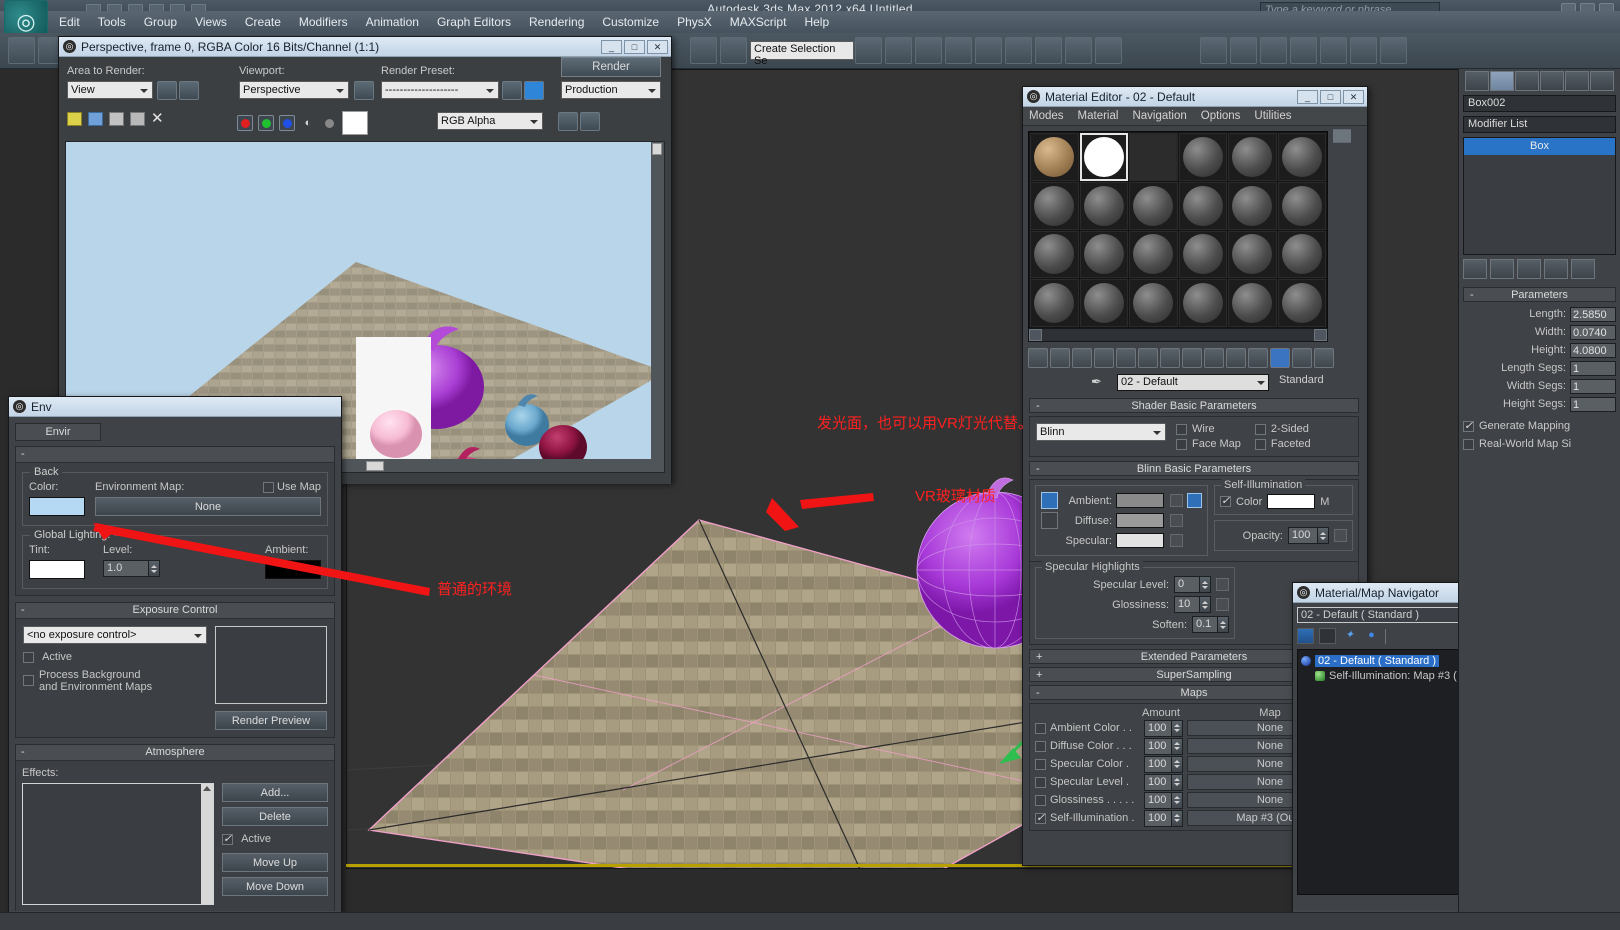 This screenshot has height=930, width=1620. I want to click on show-end-result-stack-icon, so click(1502, 269).